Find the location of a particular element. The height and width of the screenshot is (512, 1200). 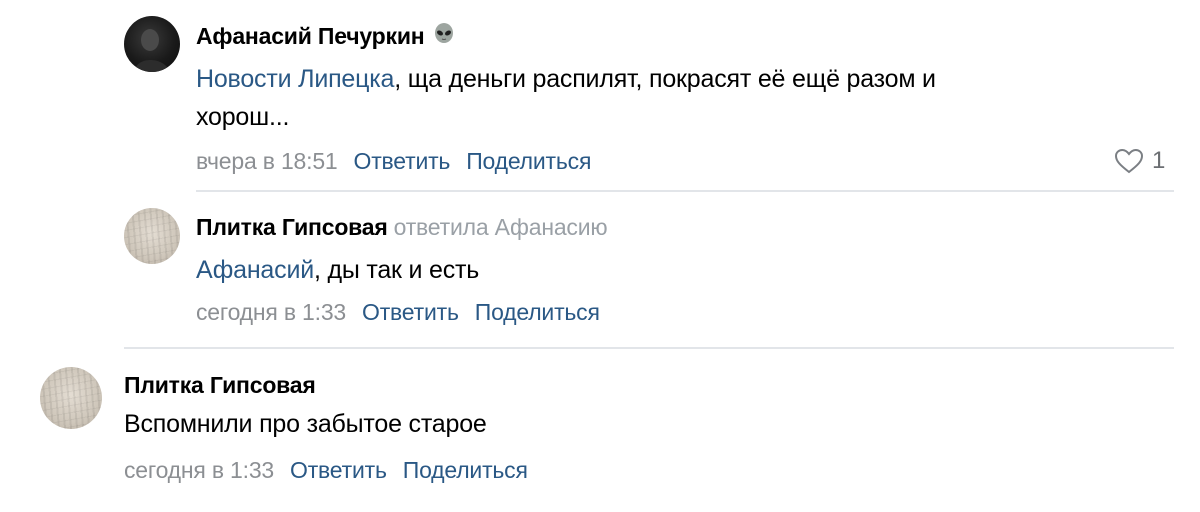

author-name-text: Афанасий Печуркин is located at coordinates (310, 36).